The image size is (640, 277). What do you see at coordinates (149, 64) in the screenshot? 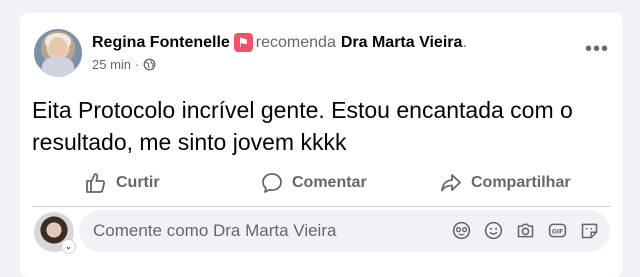
I see `globe-icon` at bounding box center [149, 64].